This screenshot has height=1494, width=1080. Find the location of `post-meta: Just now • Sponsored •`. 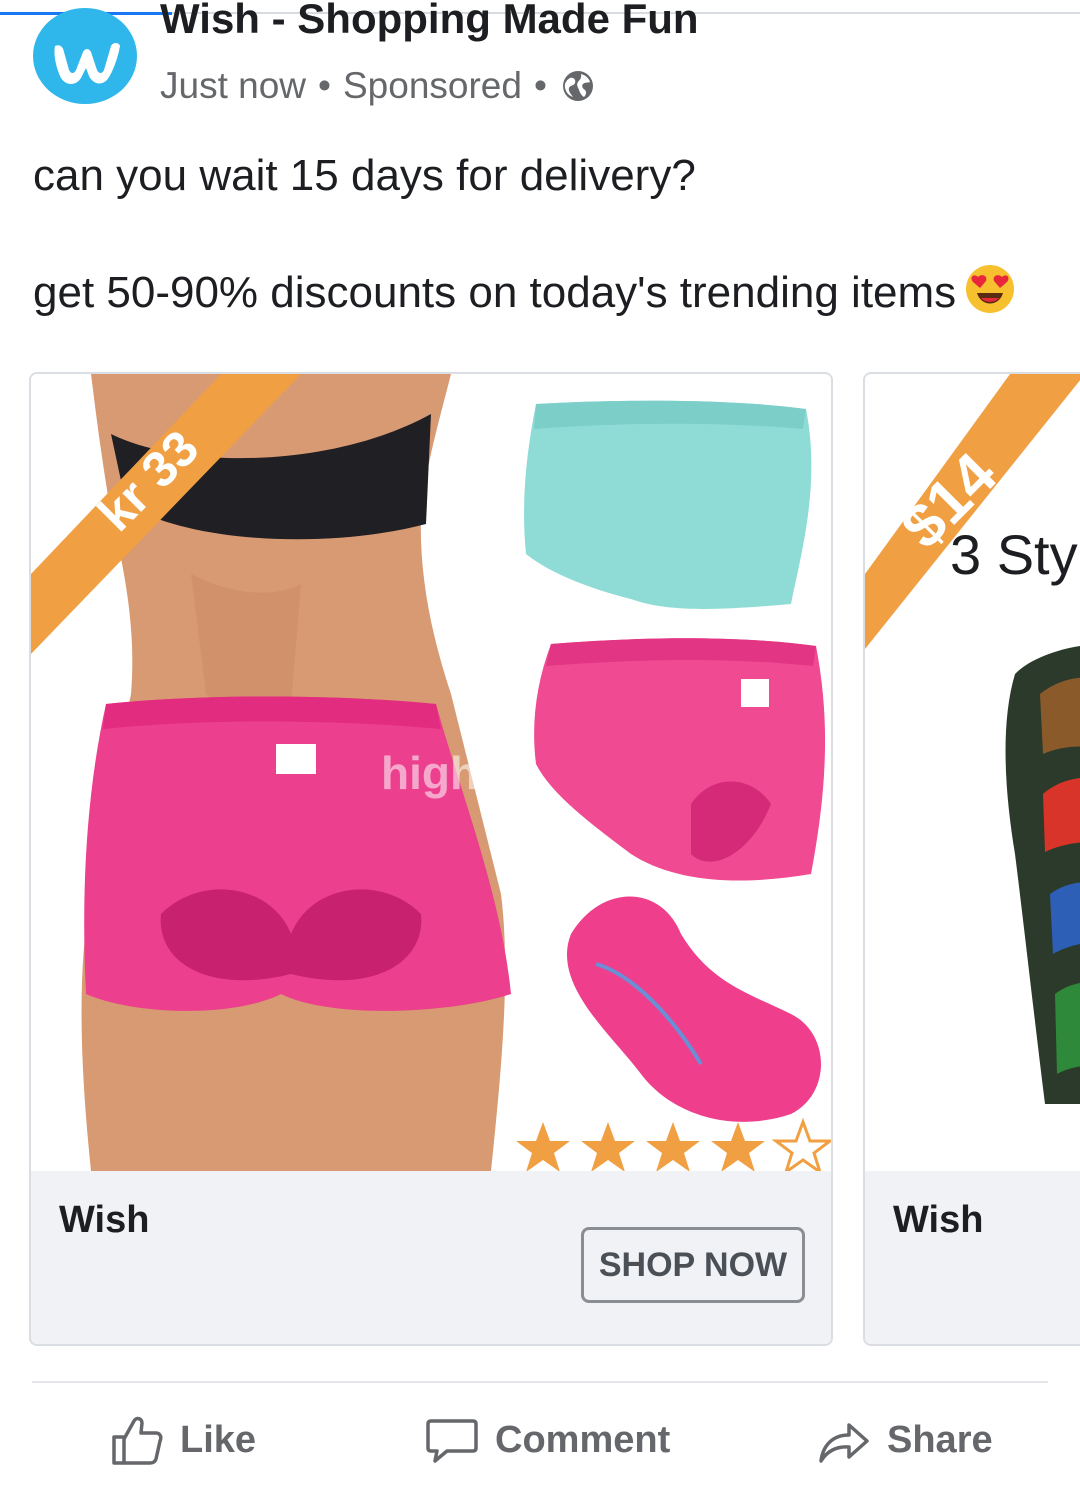

post-meta: Just now • Sponsored • is located at coordinates (377, 86).